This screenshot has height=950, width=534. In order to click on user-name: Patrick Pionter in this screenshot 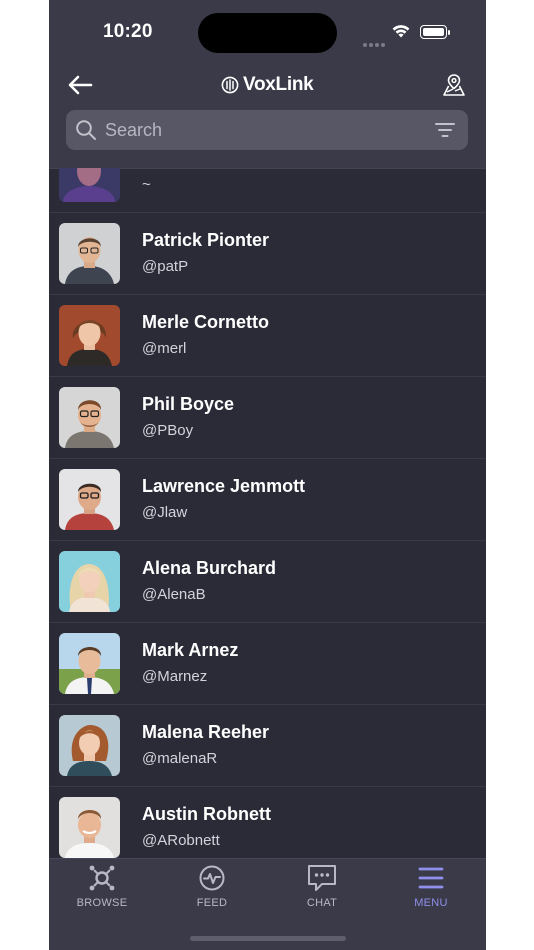, I will do `click(206, 240)`.